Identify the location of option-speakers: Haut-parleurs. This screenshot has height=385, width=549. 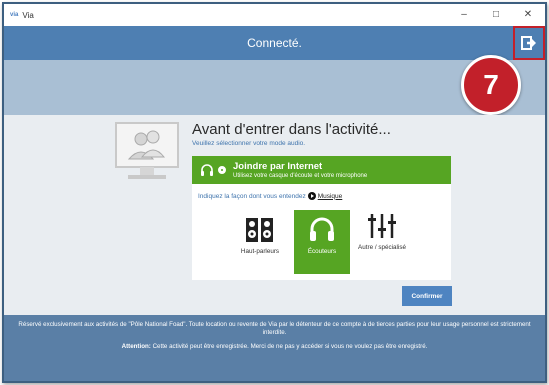
(260, 242).